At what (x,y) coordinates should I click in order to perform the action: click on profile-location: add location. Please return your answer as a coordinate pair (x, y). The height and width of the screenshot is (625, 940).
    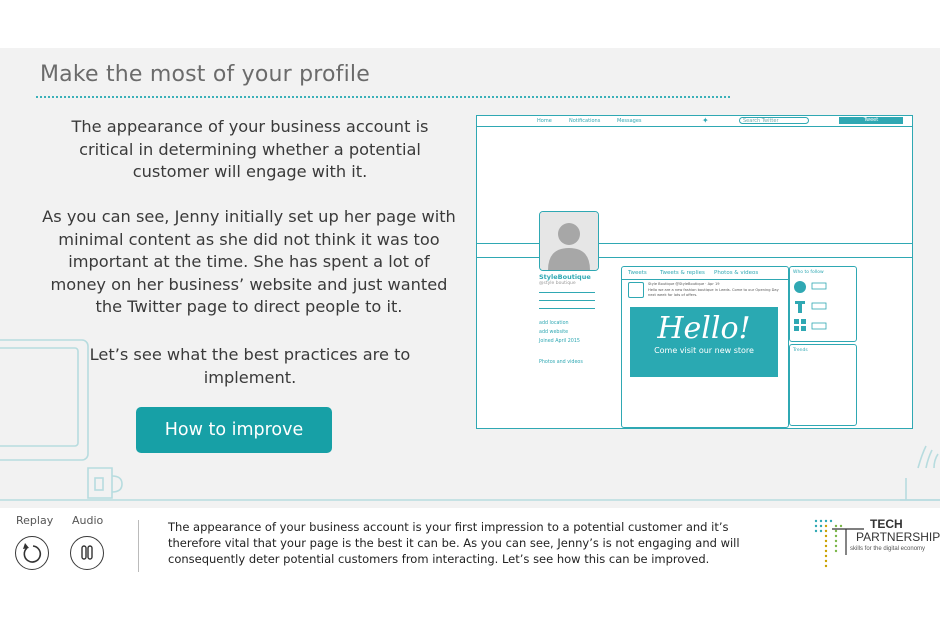
    Looking at the image, I should click on (554, 323).